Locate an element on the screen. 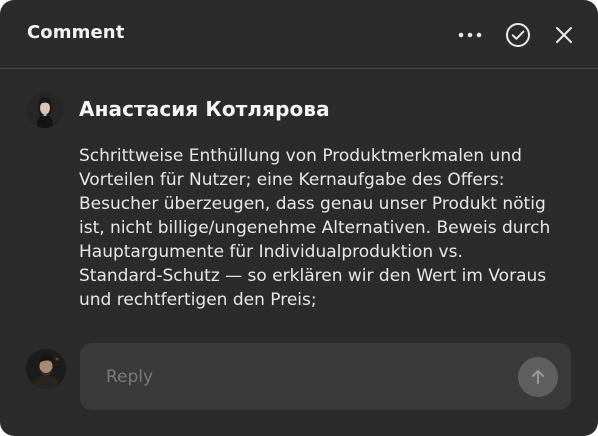  resolve-button is located at coordinates (518, 35).